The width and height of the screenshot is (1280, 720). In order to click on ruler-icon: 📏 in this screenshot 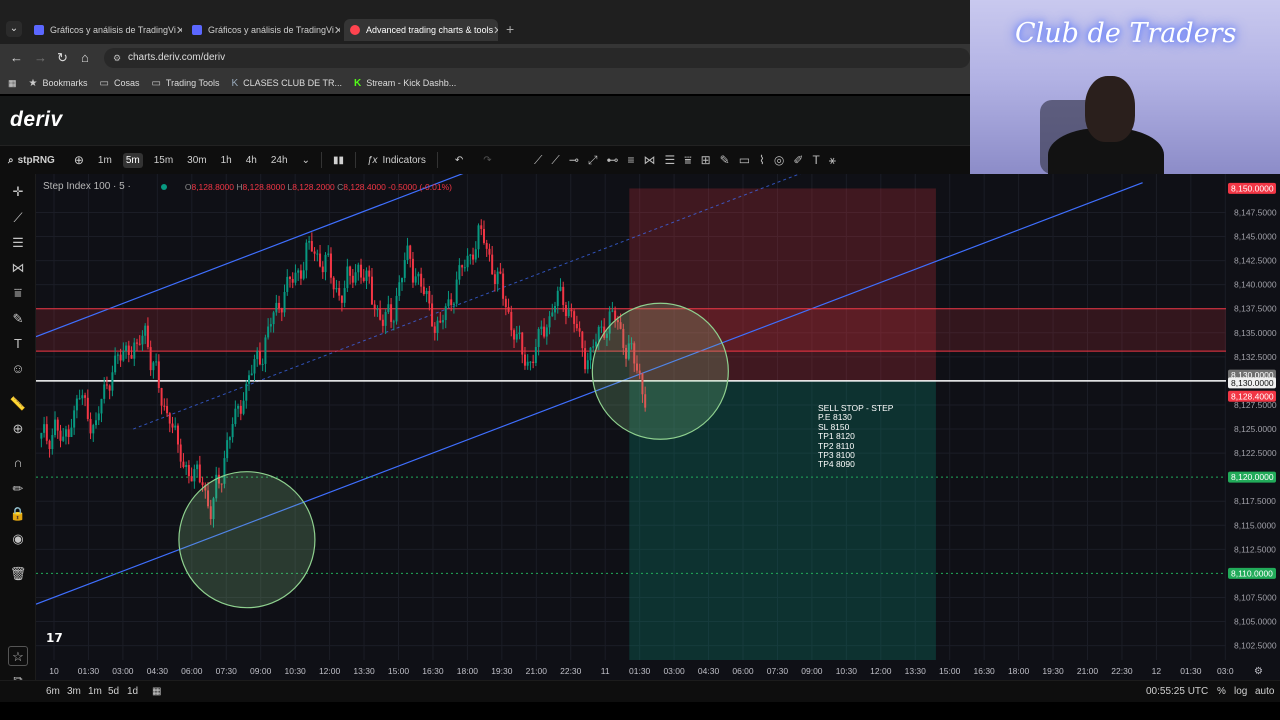, I will do `click(18, 404)`.